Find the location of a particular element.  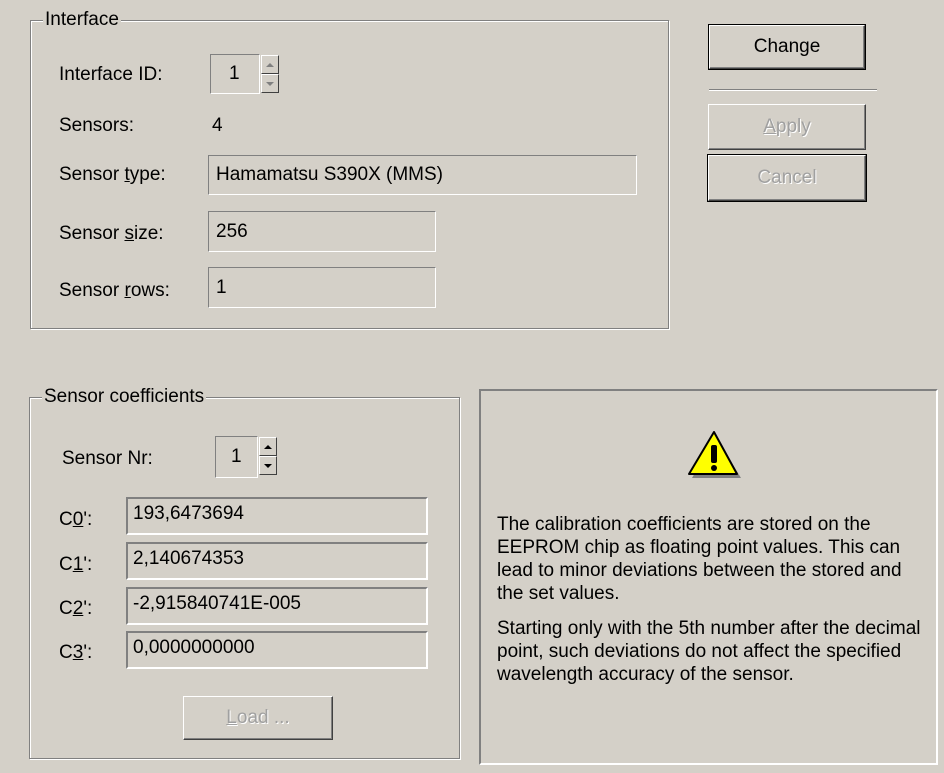

sensor-rows-field: 1 is located at coordinates (322, 287).